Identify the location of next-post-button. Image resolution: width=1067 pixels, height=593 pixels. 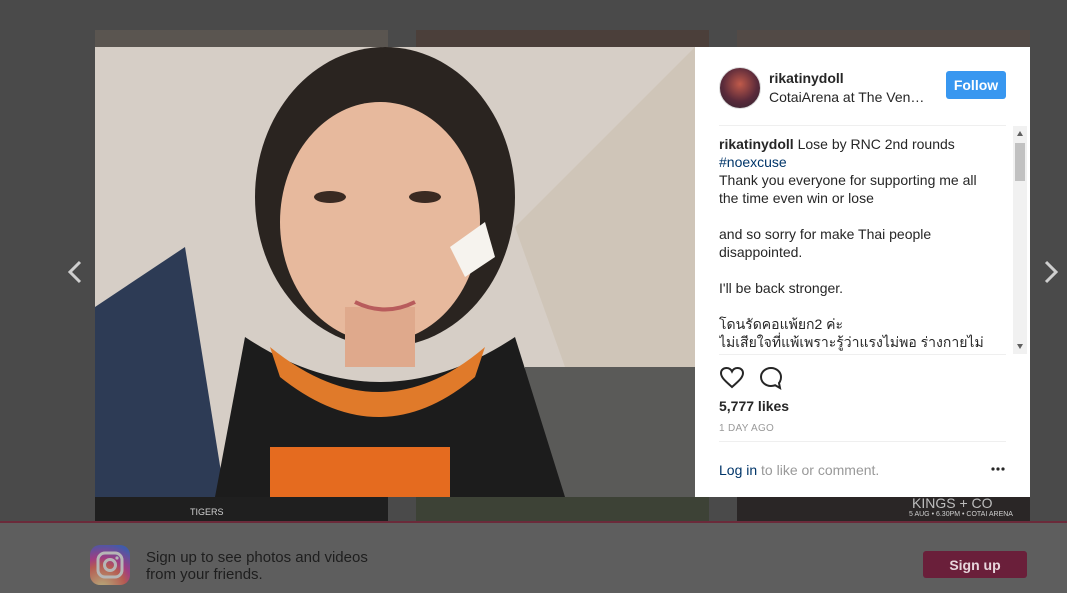
(1050, 272).